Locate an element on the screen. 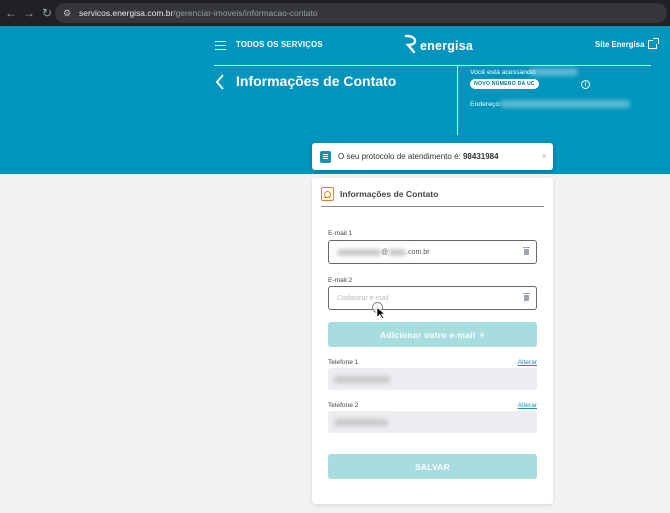 Image resolution: width=670 pixels, height=513 pixels. save-button: SALVAR is located at coordinates (432, 466).